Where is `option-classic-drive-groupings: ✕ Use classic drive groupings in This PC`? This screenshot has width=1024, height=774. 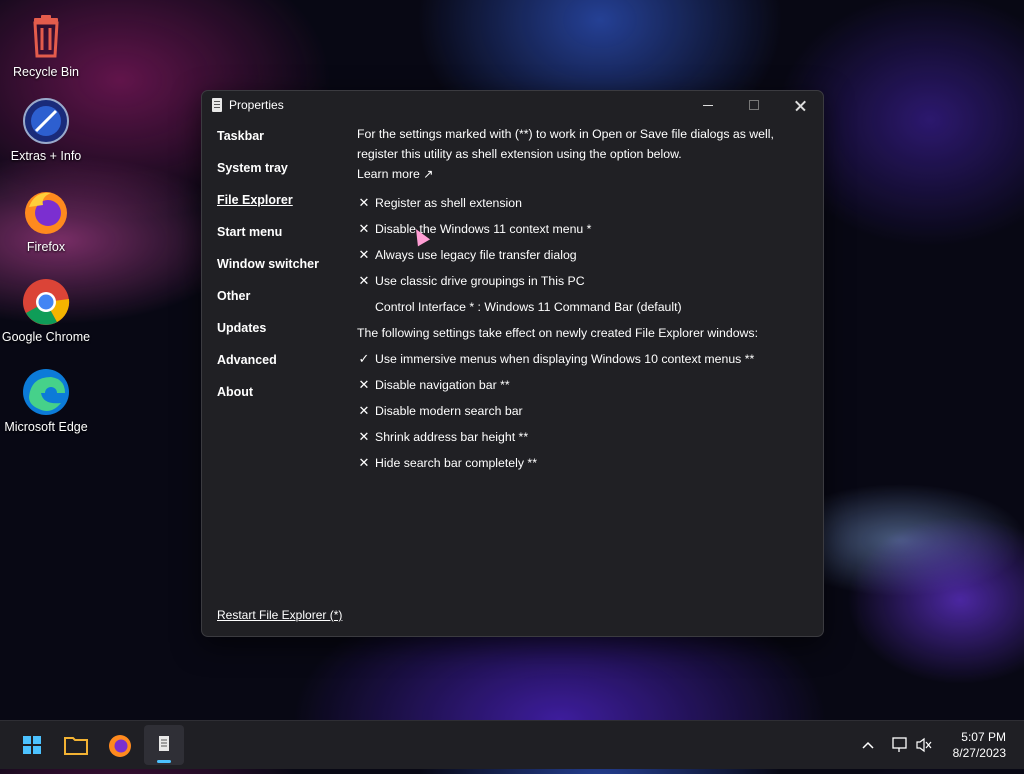 option-classic-drive-groupings: ✕ Use classic drive groupings in This PC is located at coordinates (582, 281).